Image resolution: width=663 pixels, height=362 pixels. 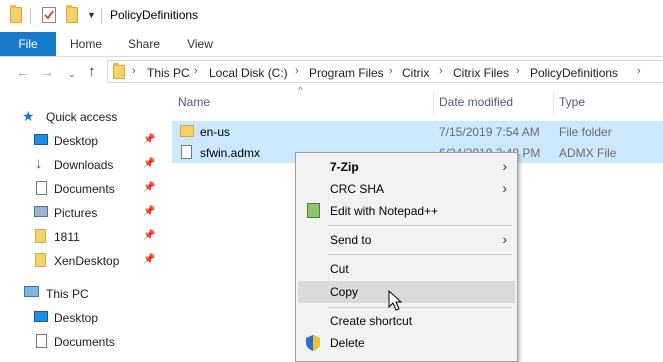 What do you see at coordinates (72, 74) in the screenshot?
I see `recent-locations-icon: ⌄` at bounding box center [72, 74].